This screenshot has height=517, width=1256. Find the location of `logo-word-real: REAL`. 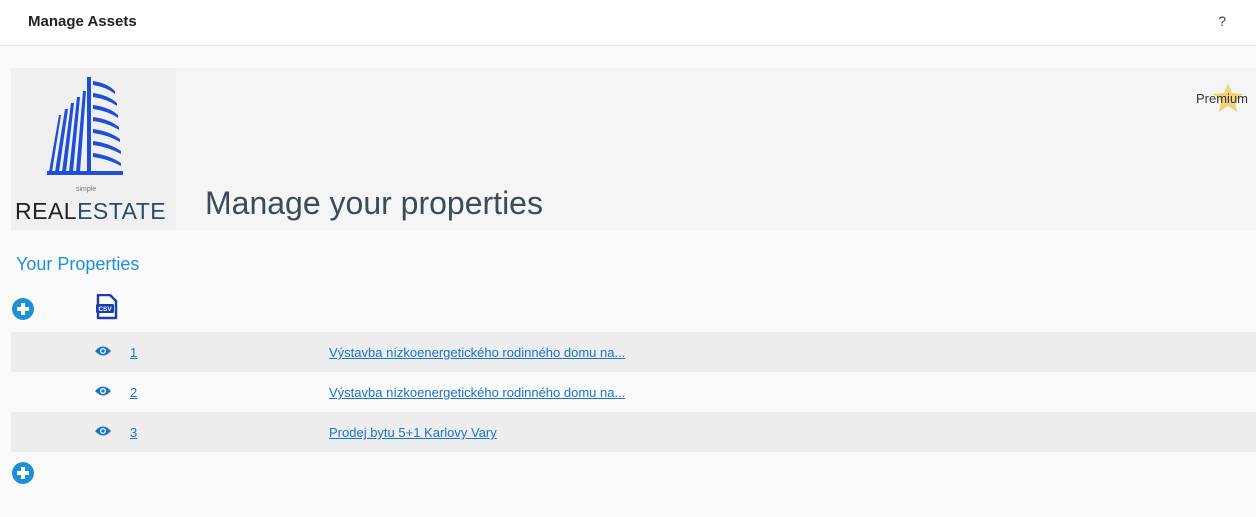

logo-word-real: REAL is located at coordinates (46, 211).